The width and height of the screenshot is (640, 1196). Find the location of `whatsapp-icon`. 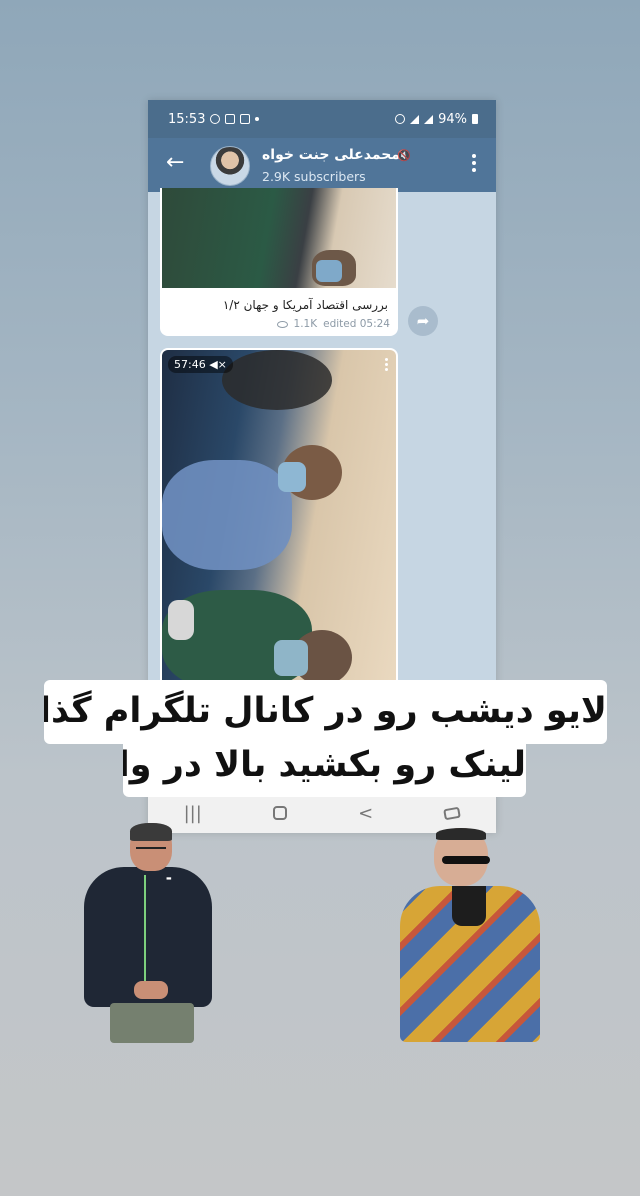

whatsapp-icon is located at coordinates (215, 119).